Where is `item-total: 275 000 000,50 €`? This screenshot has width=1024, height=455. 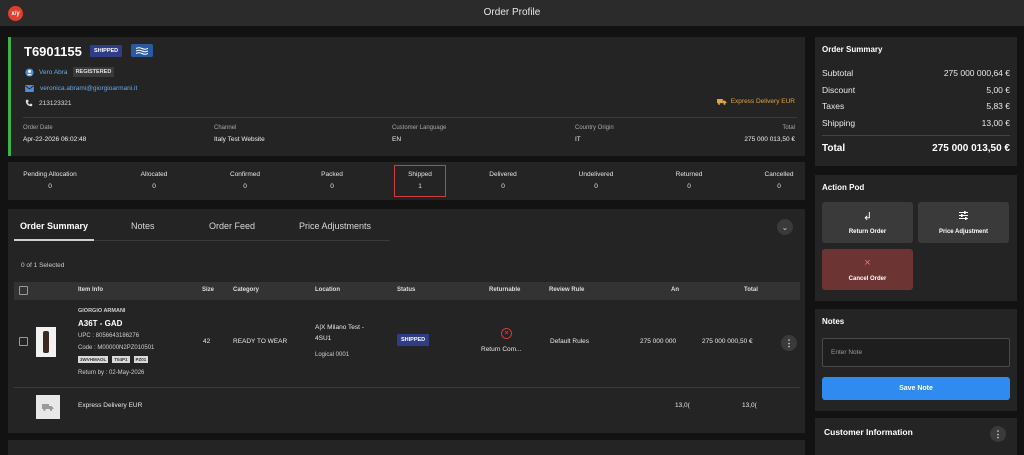
item-total: 275 000 000,50 € is located at coordinates (727, 341).